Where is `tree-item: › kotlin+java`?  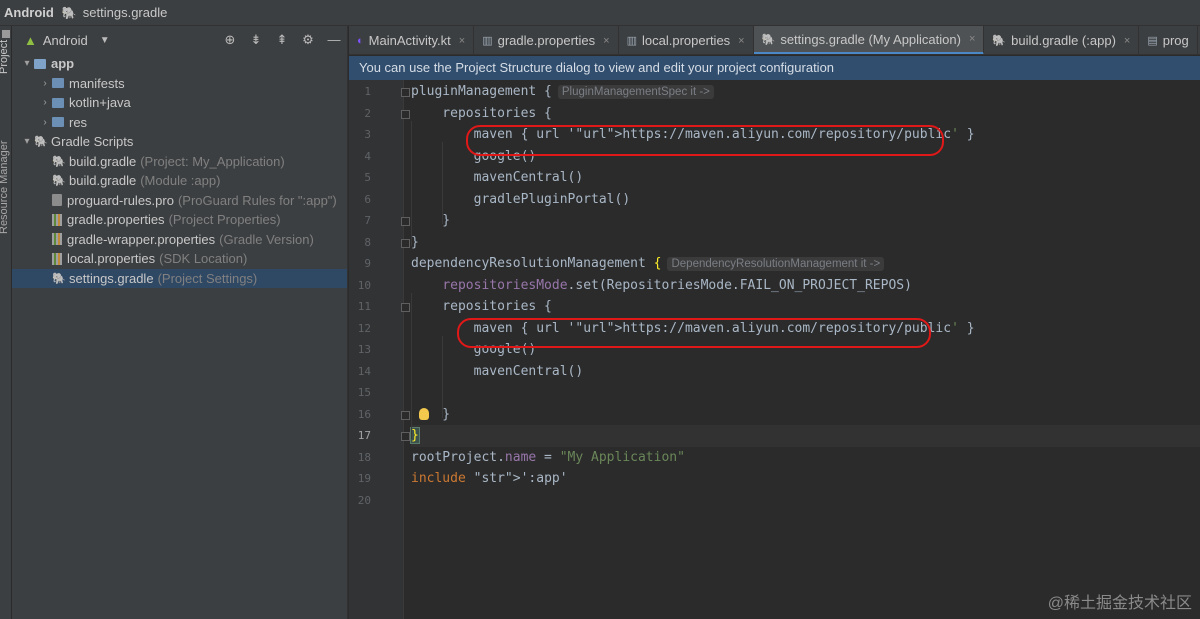
tree-item: › kotlin+java is located at coordinates (179, 103).